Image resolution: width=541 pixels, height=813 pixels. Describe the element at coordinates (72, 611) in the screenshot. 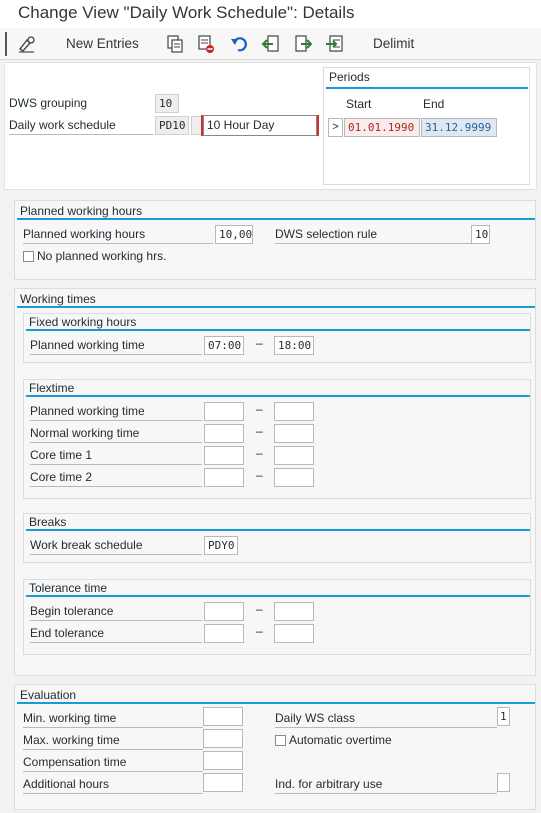

I see `begin-tolerance-label: Begin tolerance` at that location.